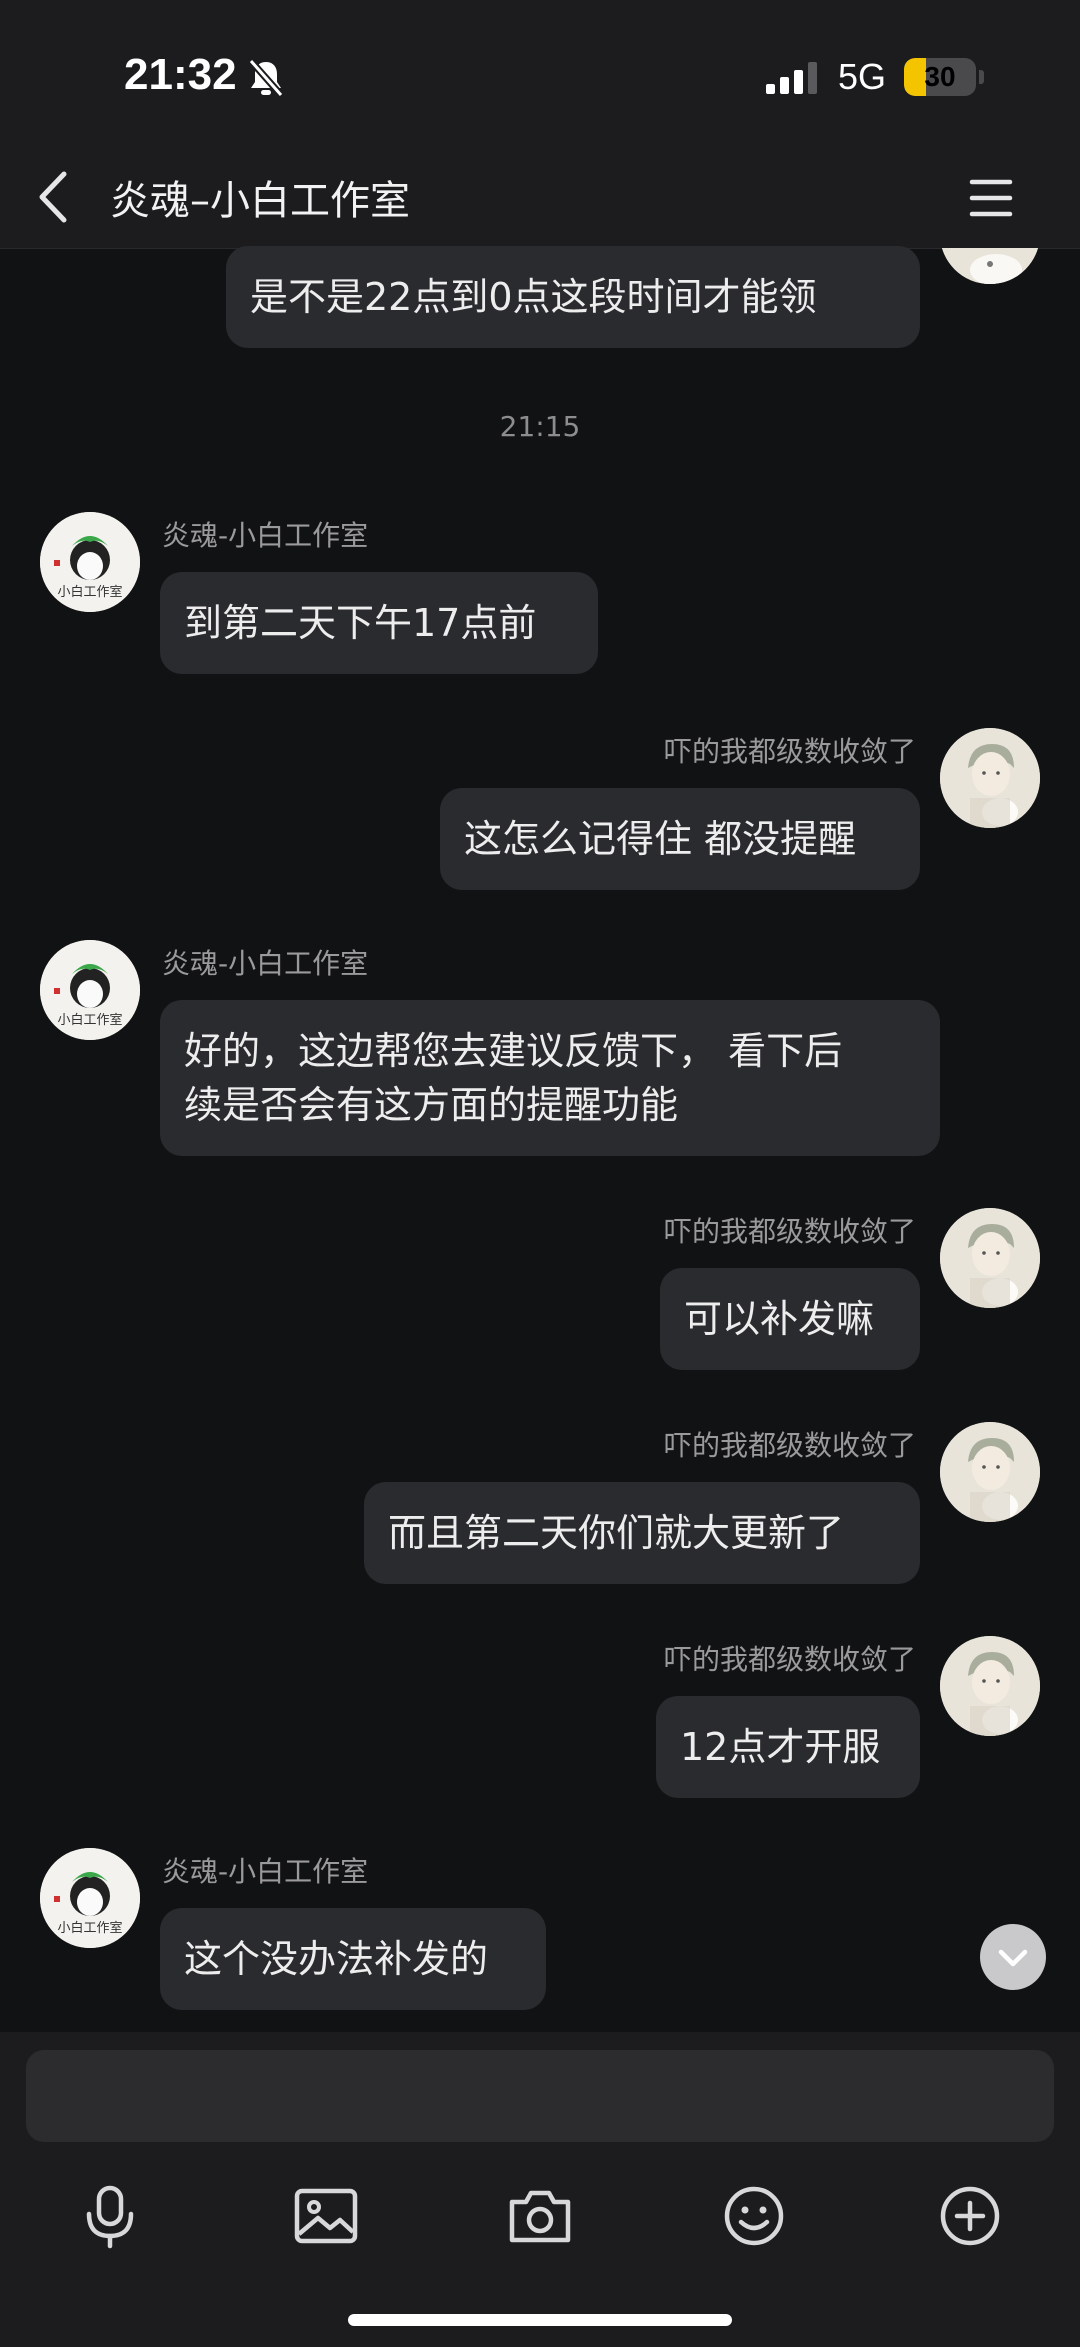 This screenshot has height=2347, width=1080. Describe the element at coordinates (970, 2216) in the screenshot. I see `plus-icon` at that location.